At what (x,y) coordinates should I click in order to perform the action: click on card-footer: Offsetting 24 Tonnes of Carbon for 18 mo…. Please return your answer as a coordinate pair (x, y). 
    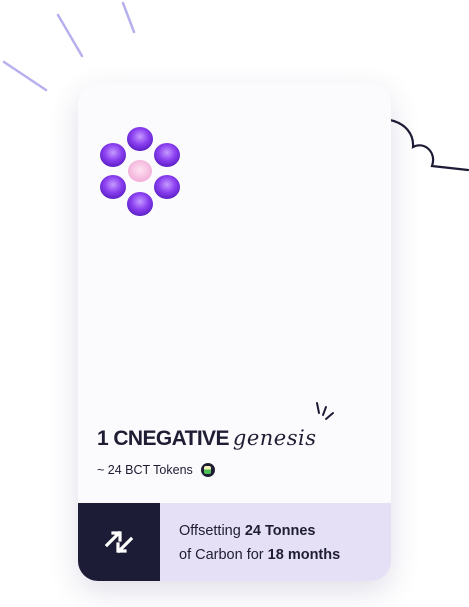
    Looking at the image, I should click on (234, 542).